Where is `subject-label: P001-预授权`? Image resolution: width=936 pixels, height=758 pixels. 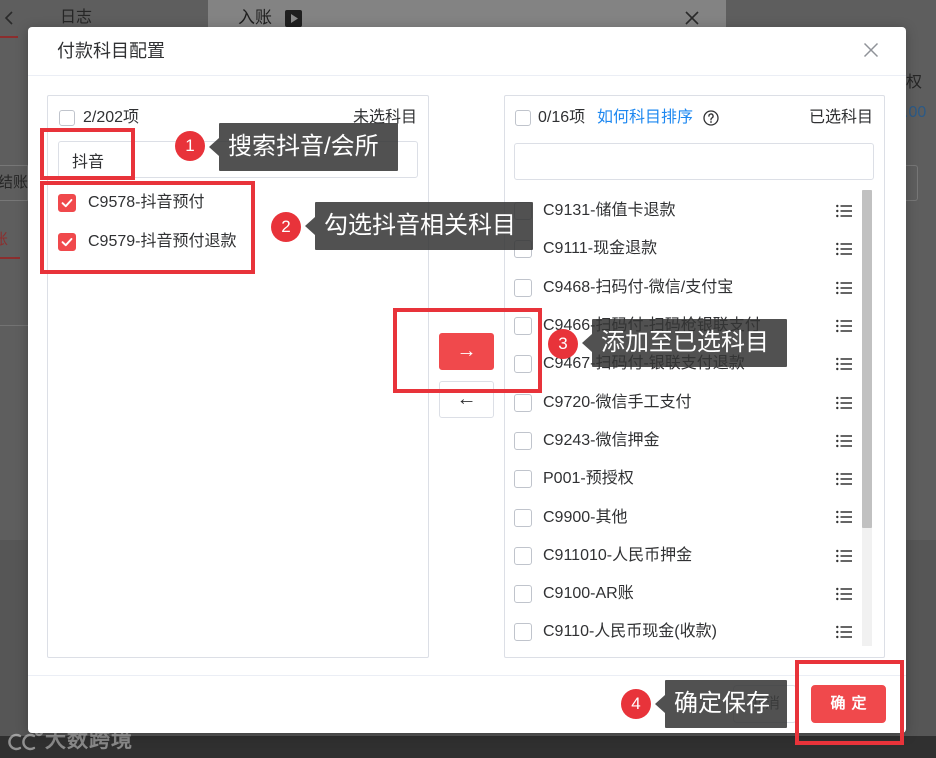 subject-label: P001-预授权 is located at coordinates (588, 479).